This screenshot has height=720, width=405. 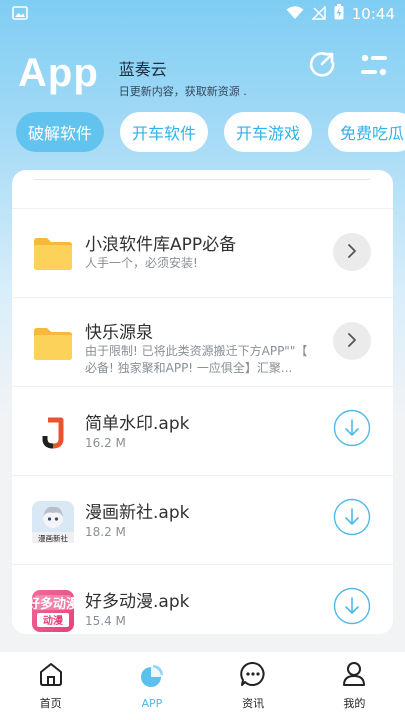 What do you see at coordinates (142, 69) in the screenshot?
I see `app-name: 蓝奏云` at bounding box center [142, 69].